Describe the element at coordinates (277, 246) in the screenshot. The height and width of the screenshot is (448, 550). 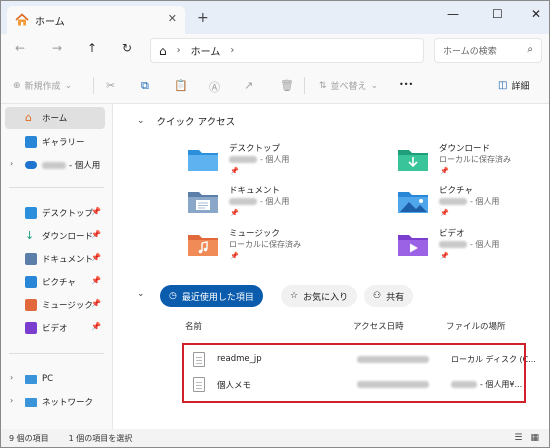
I see `quick-access-item-music: ミュージック ローカルに保存済み 📌` at that location.